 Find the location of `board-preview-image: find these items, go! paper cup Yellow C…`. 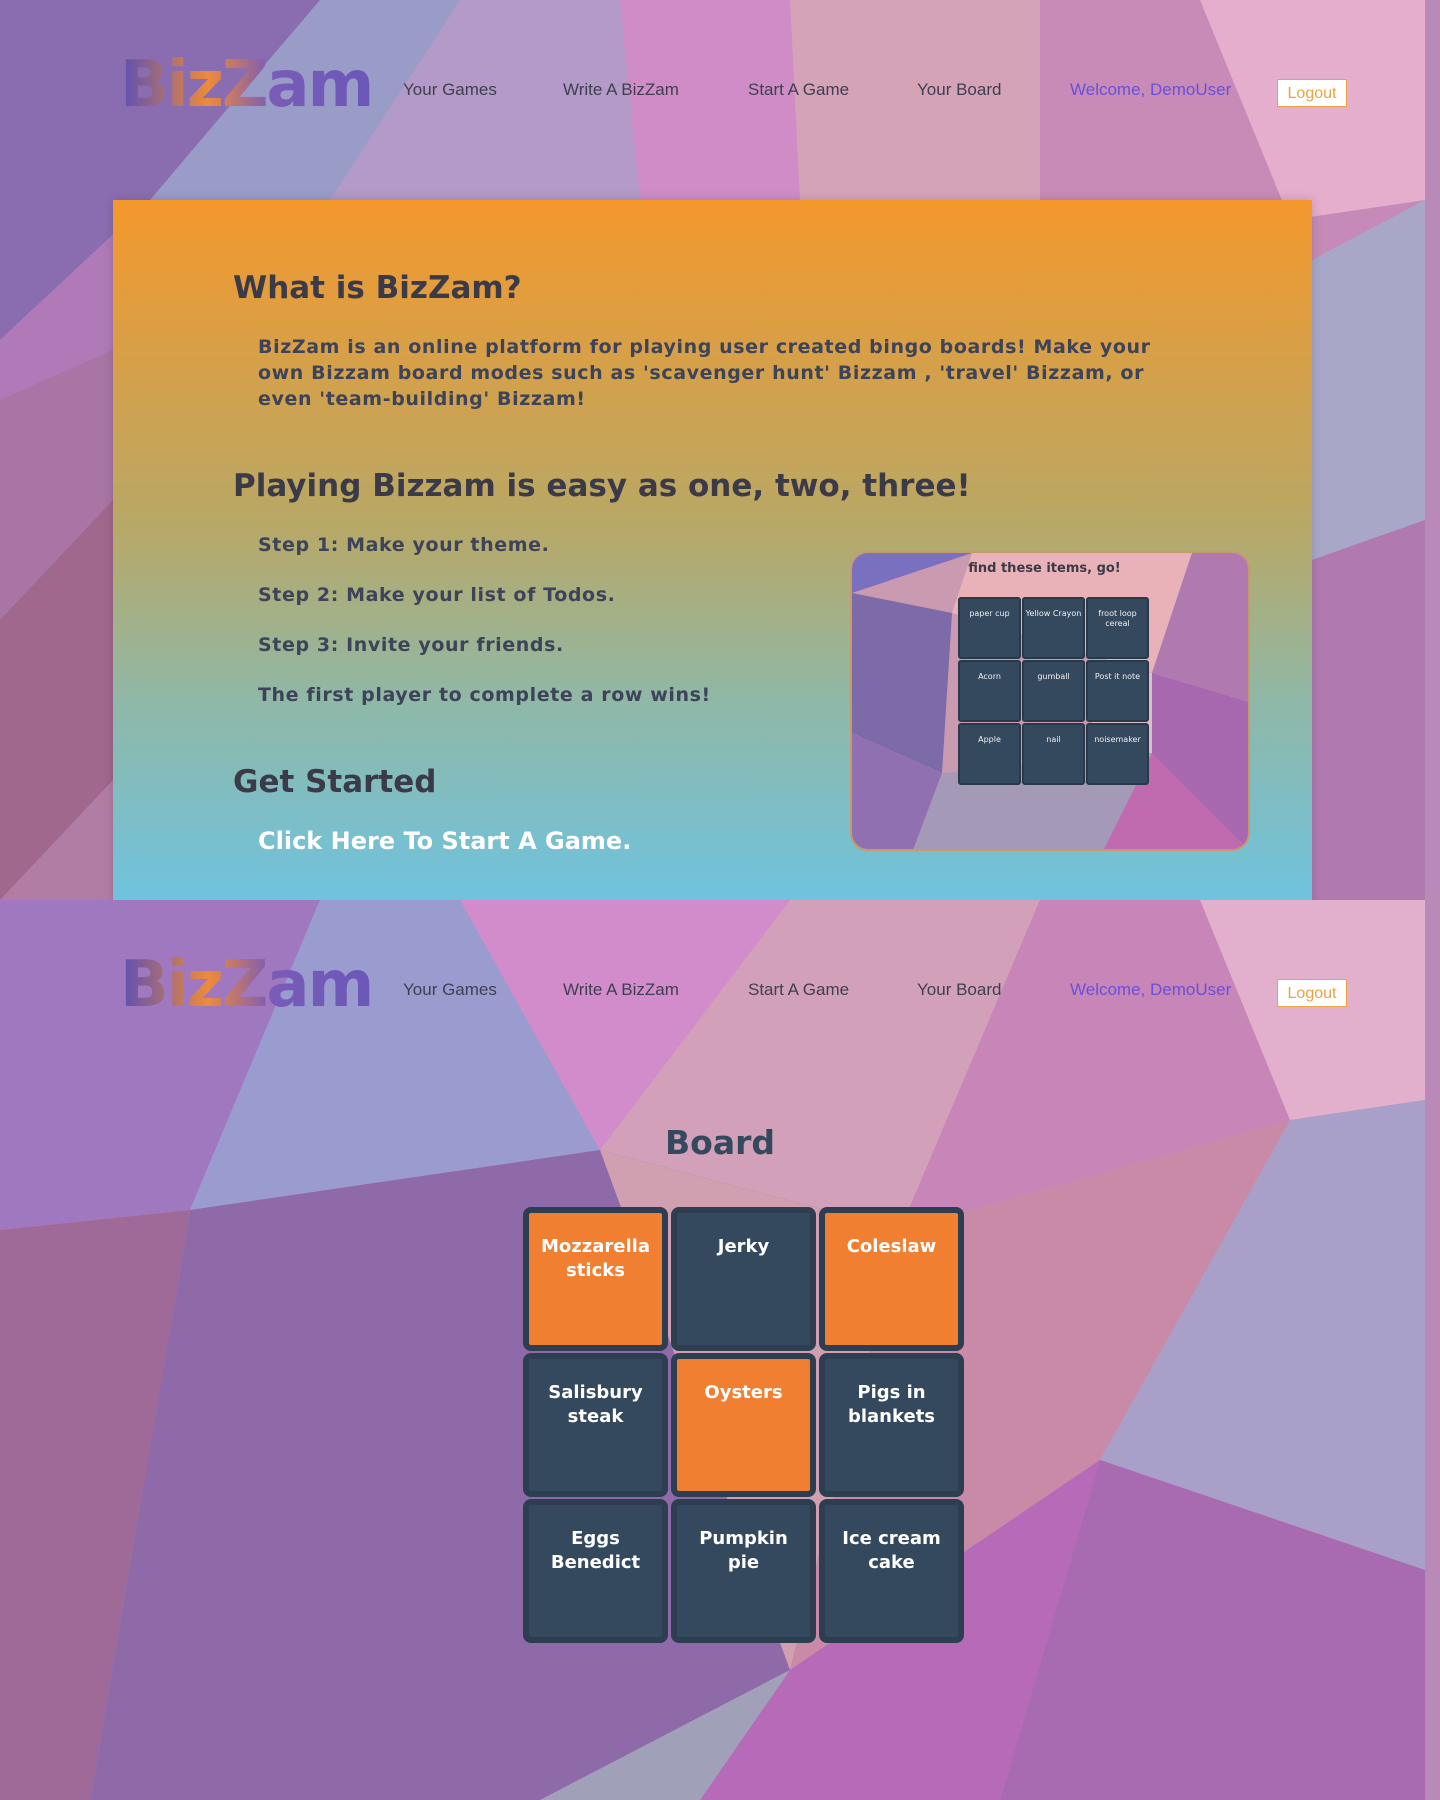

board-preview-image: find these items, go! paper cup Yellow C… is located at coordinates (1050, 701).